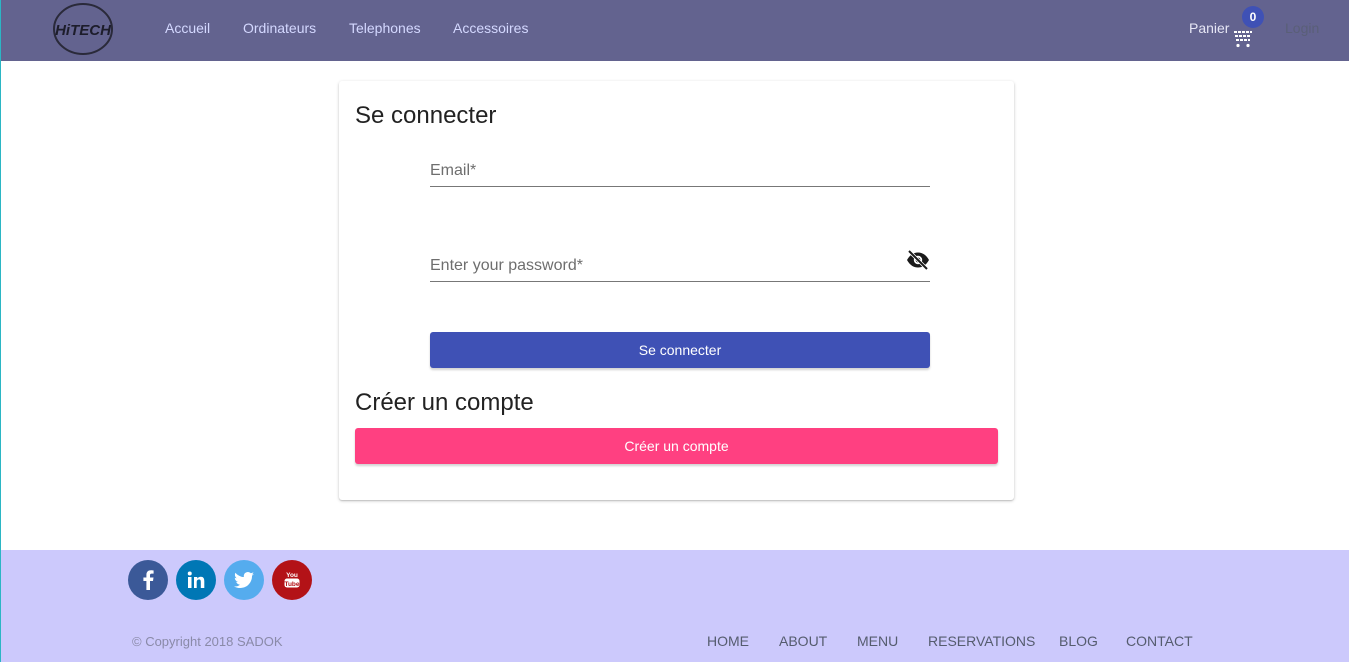 The height and width of the screenshot is (662, 1349). I want to click on email-input, so click(665, 171).